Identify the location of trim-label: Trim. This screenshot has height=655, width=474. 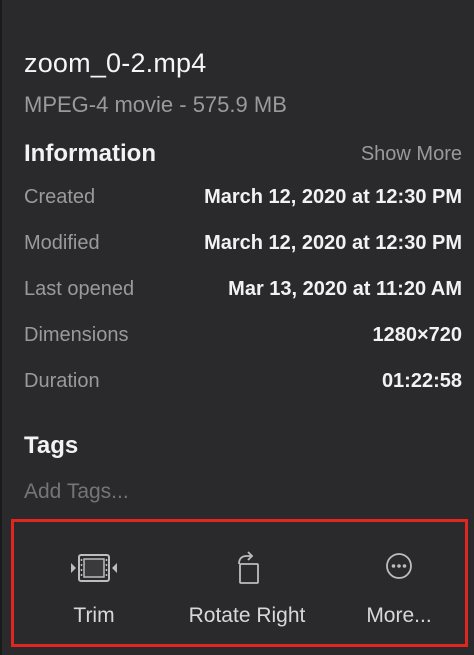
(94, 615).